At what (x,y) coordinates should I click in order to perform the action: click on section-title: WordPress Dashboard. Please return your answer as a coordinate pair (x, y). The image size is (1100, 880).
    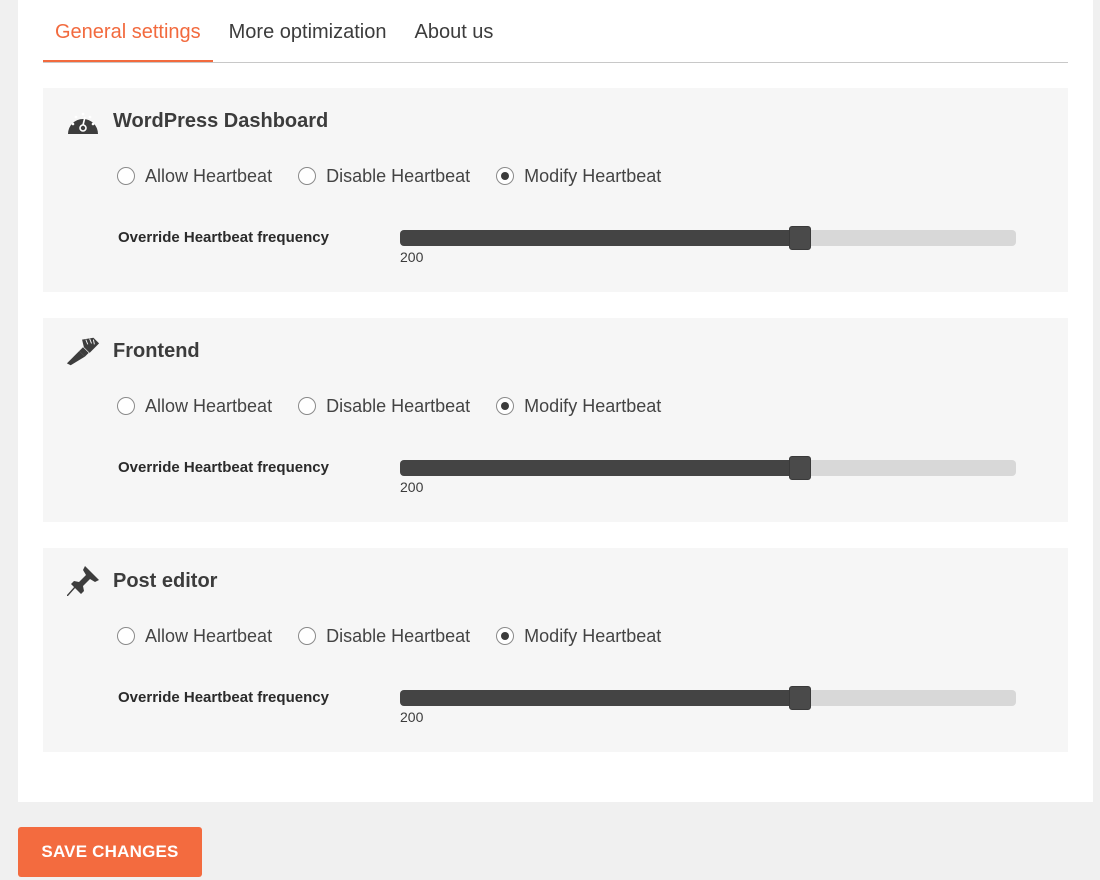
    Looking at the image, I should click on (221, 120).